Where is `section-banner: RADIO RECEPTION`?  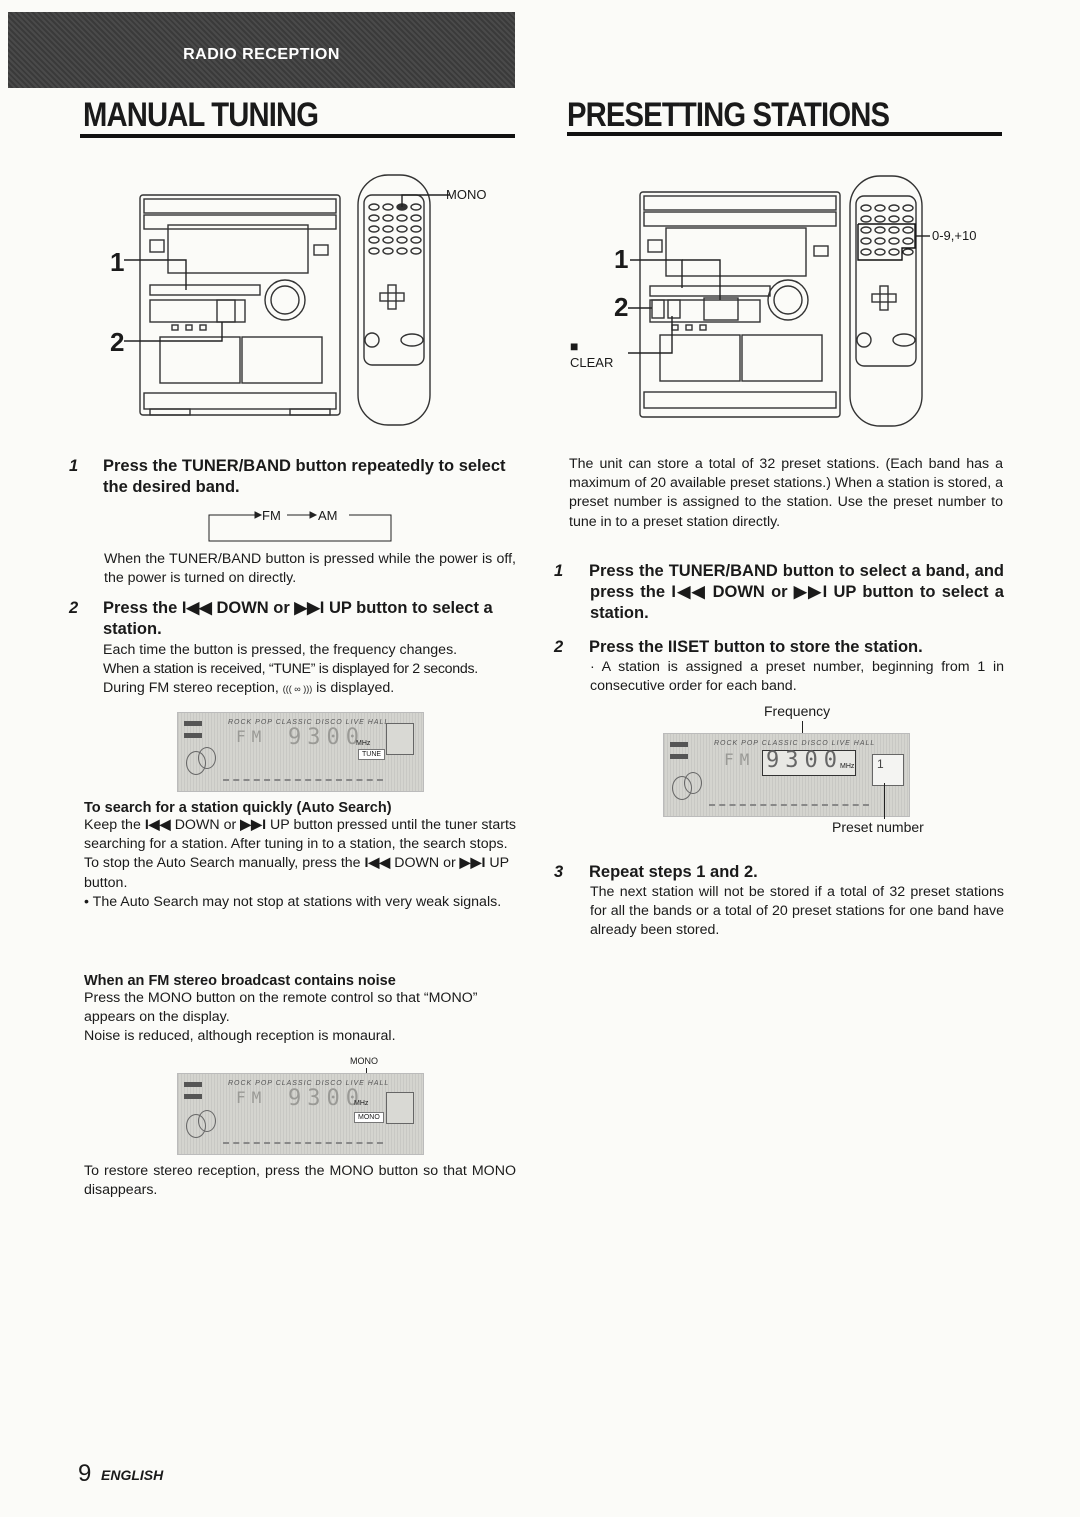
section-banner: RADIO RECEPTION is located at coordinates (261, 50).